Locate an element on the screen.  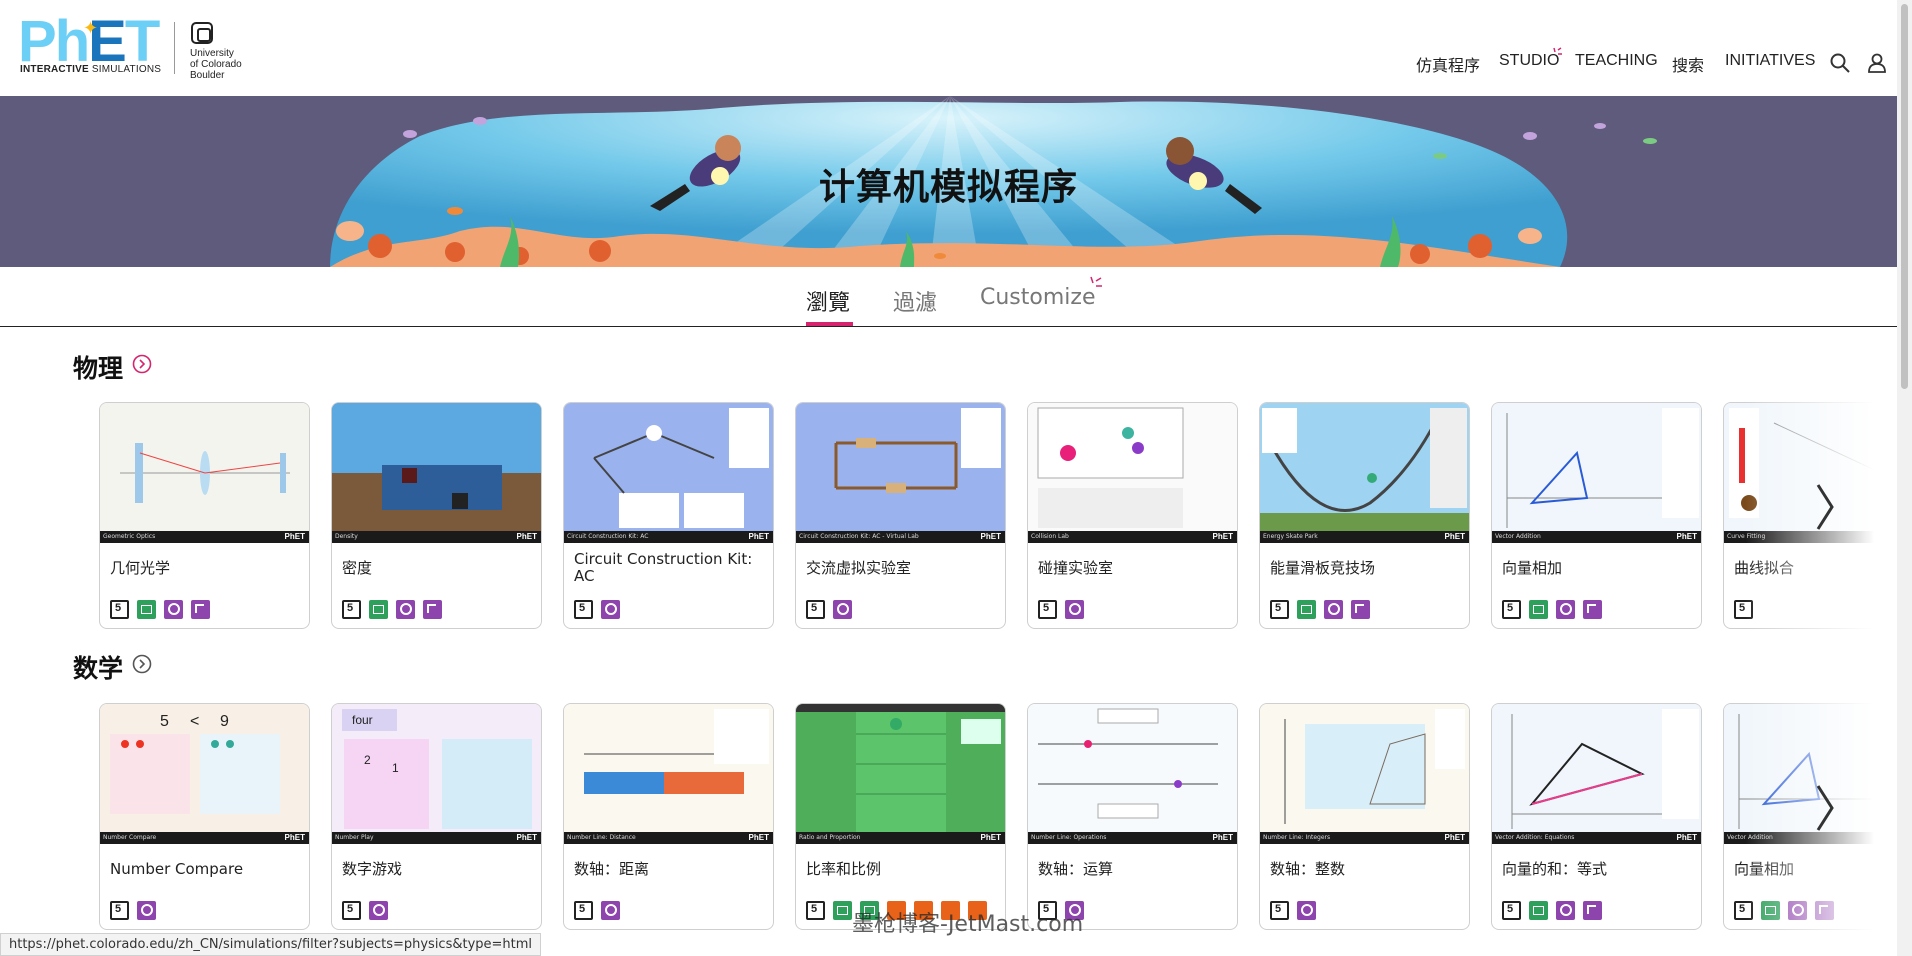
simulation-card: Geometric Optics PhET 几何光学 is located at coordinates (204, 515).